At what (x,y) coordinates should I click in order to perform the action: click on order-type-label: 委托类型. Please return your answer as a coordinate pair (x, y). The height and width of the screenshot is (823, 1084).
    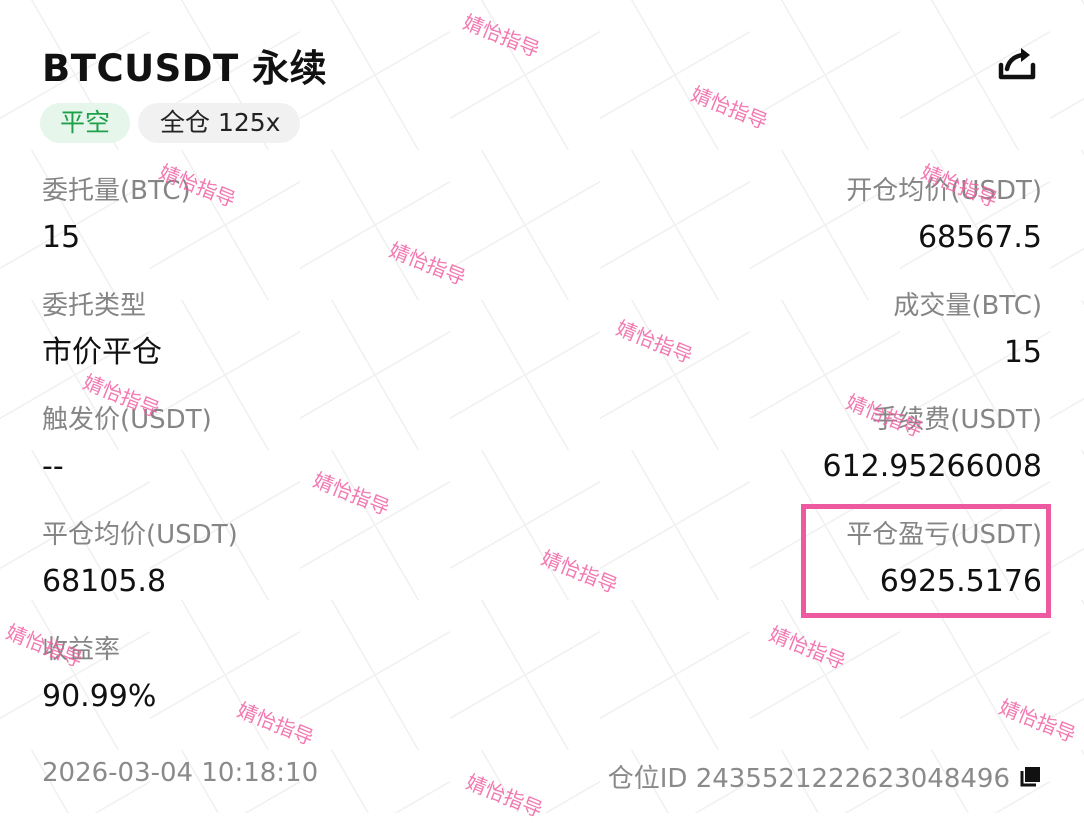
    Looking at the image, I should click on (94, 306).